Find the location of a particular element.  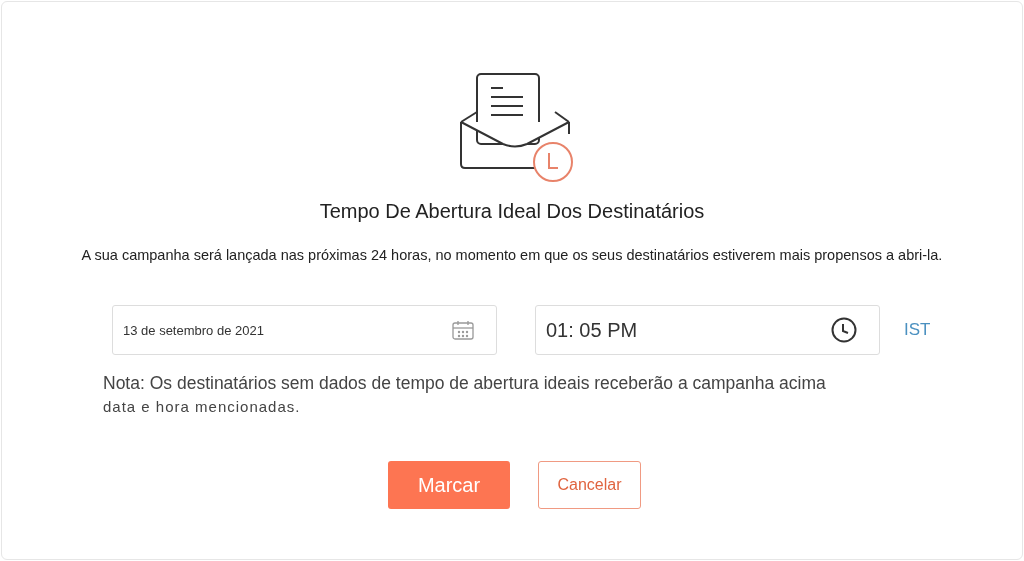

date-field: 13 de setembro de 2021 is located at coordinates (304, 330).